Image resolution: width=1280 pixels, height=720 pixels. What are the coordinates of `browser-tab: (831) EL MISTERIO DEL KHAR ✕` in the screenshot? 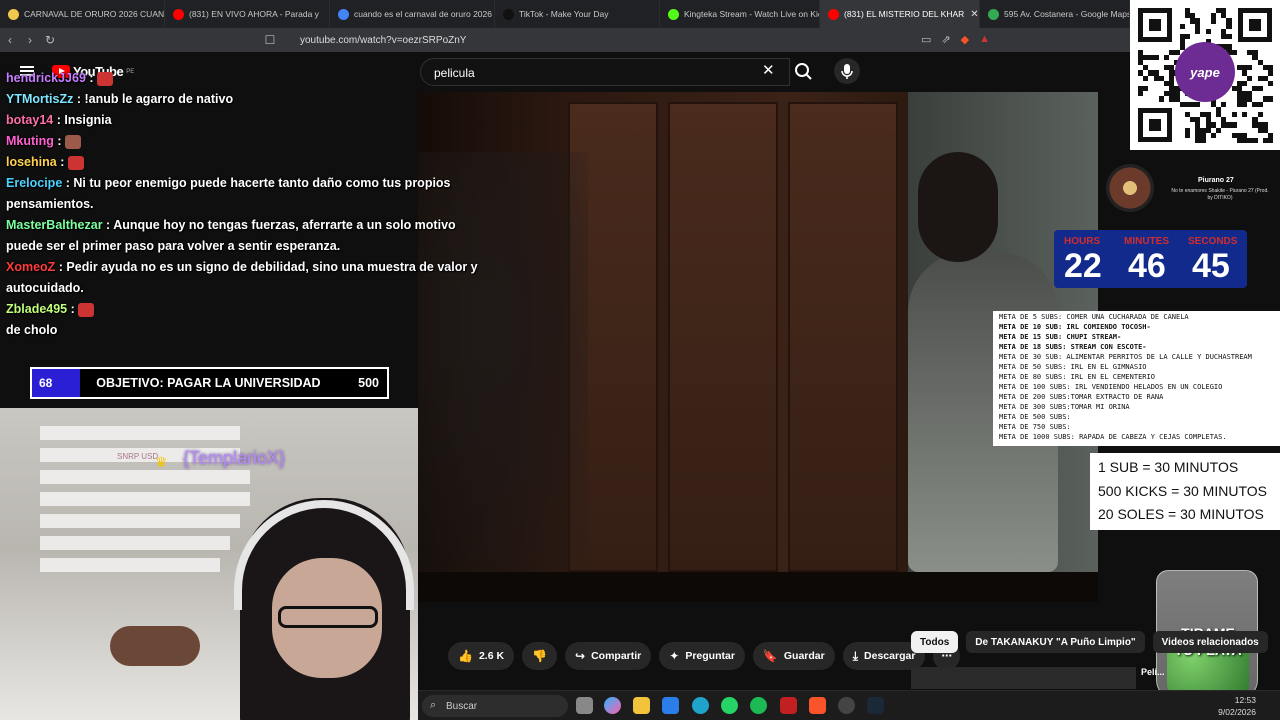 It's located at (900, 14).